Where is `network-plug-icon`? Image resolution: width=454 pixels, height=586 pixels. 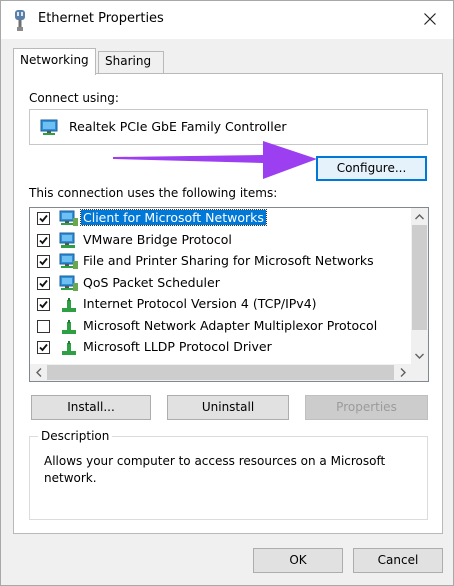 network-plug-icon is located at coordinates (20, 21).